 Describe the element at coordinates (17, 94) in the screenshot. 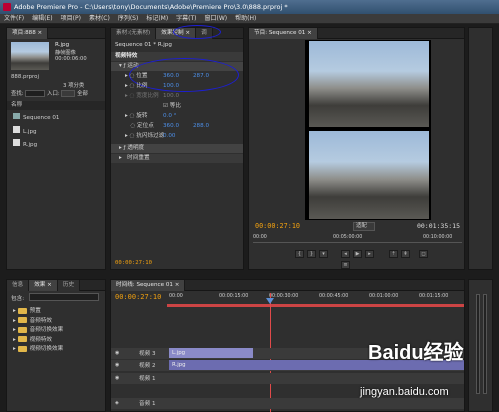

I see `find-label: 查找:` at that location.